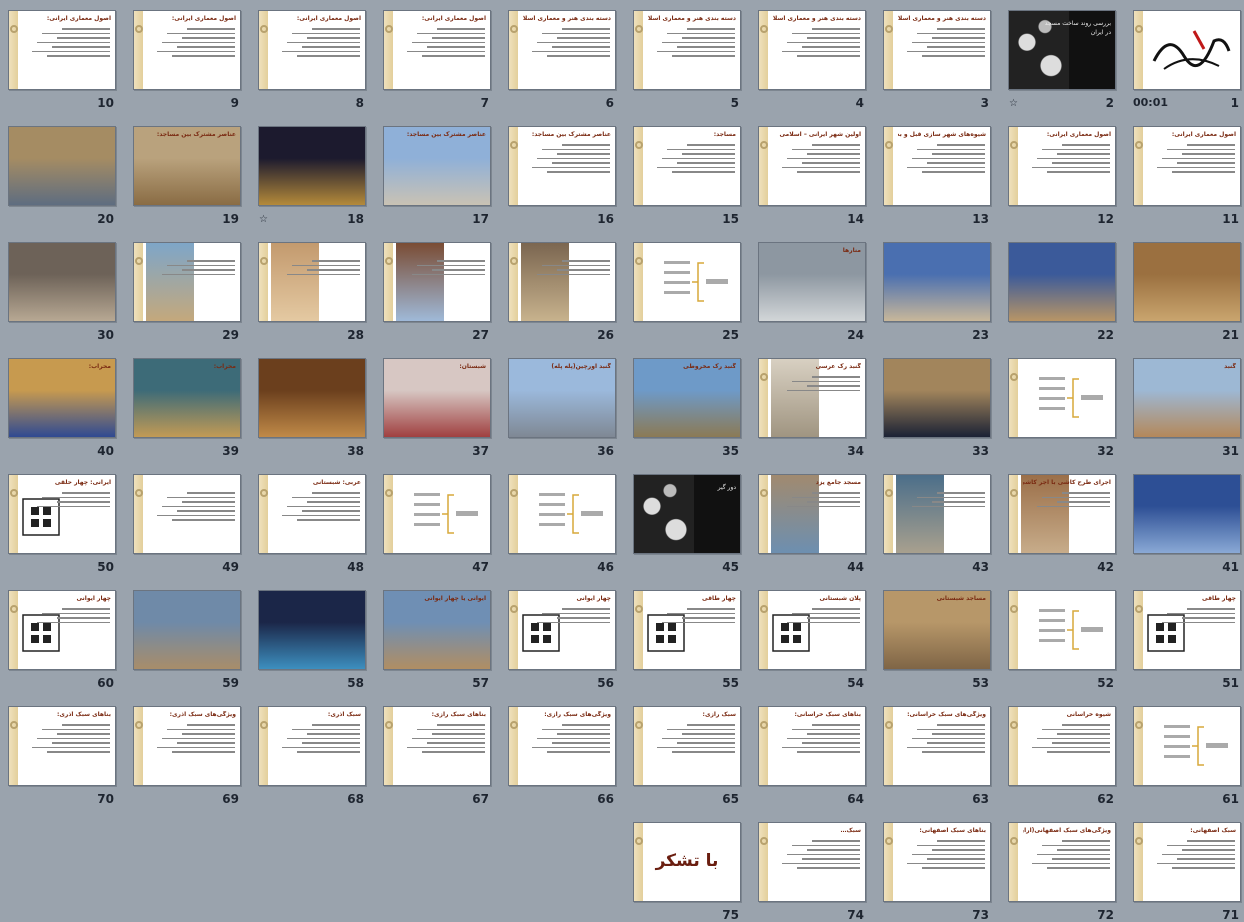  What do you see at coordinates (62, 524) in the screenshot?
I see `slide-thumbnail-50: ایرانی: چهار حلقی 50` at bounding box center [62, 524].